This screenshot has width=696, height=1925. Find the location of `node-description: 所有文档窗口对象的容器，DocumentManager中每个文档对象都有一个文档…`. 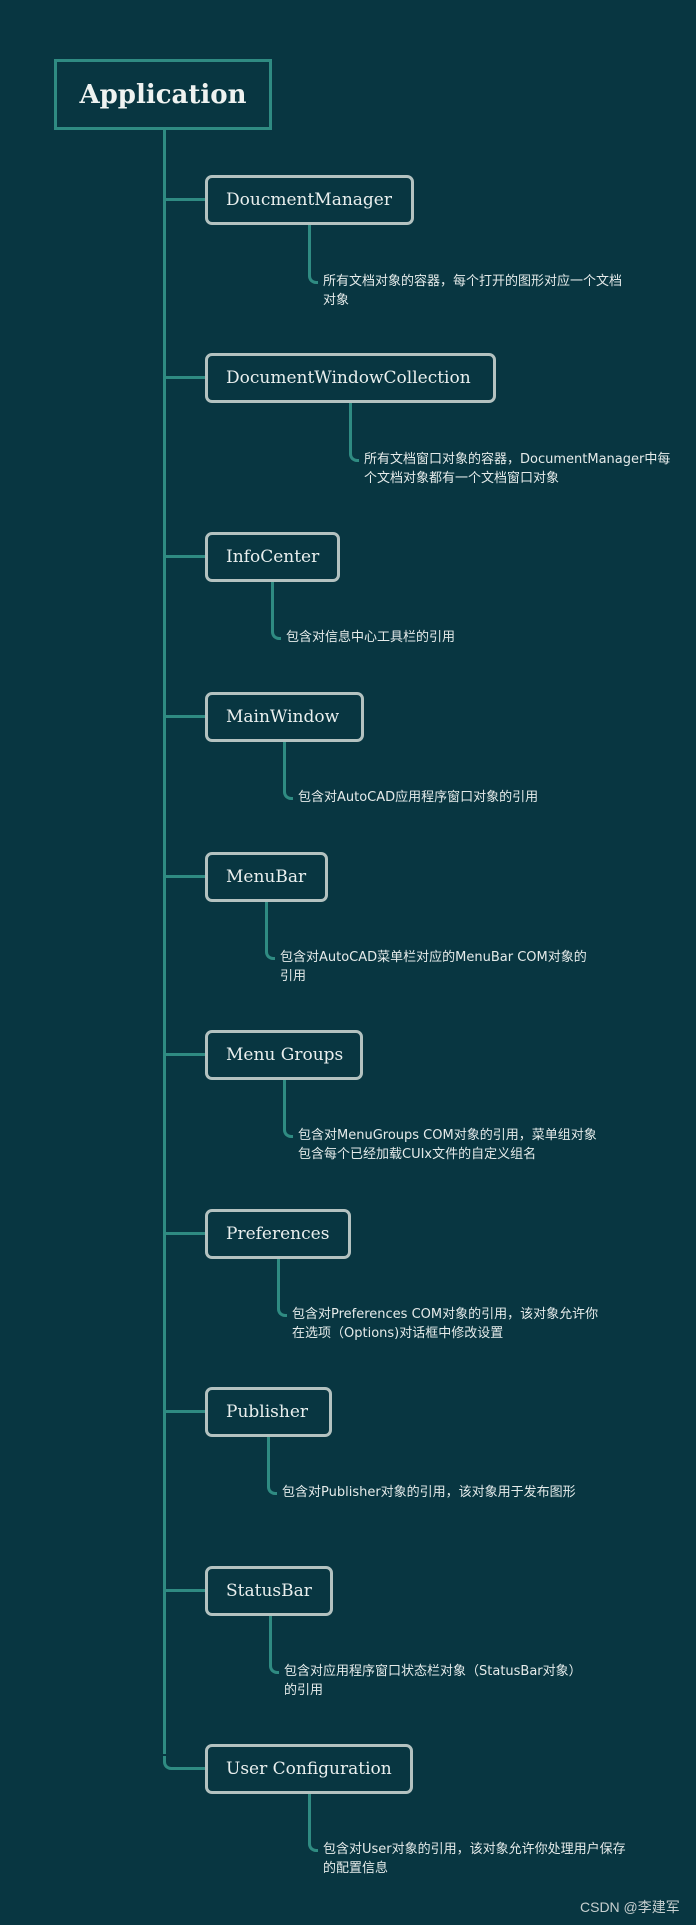

node-description: 所有文档窗口对象的容器，DocumentManager中每个文档对象都有一个文档… is located at coordinates (517, 469).